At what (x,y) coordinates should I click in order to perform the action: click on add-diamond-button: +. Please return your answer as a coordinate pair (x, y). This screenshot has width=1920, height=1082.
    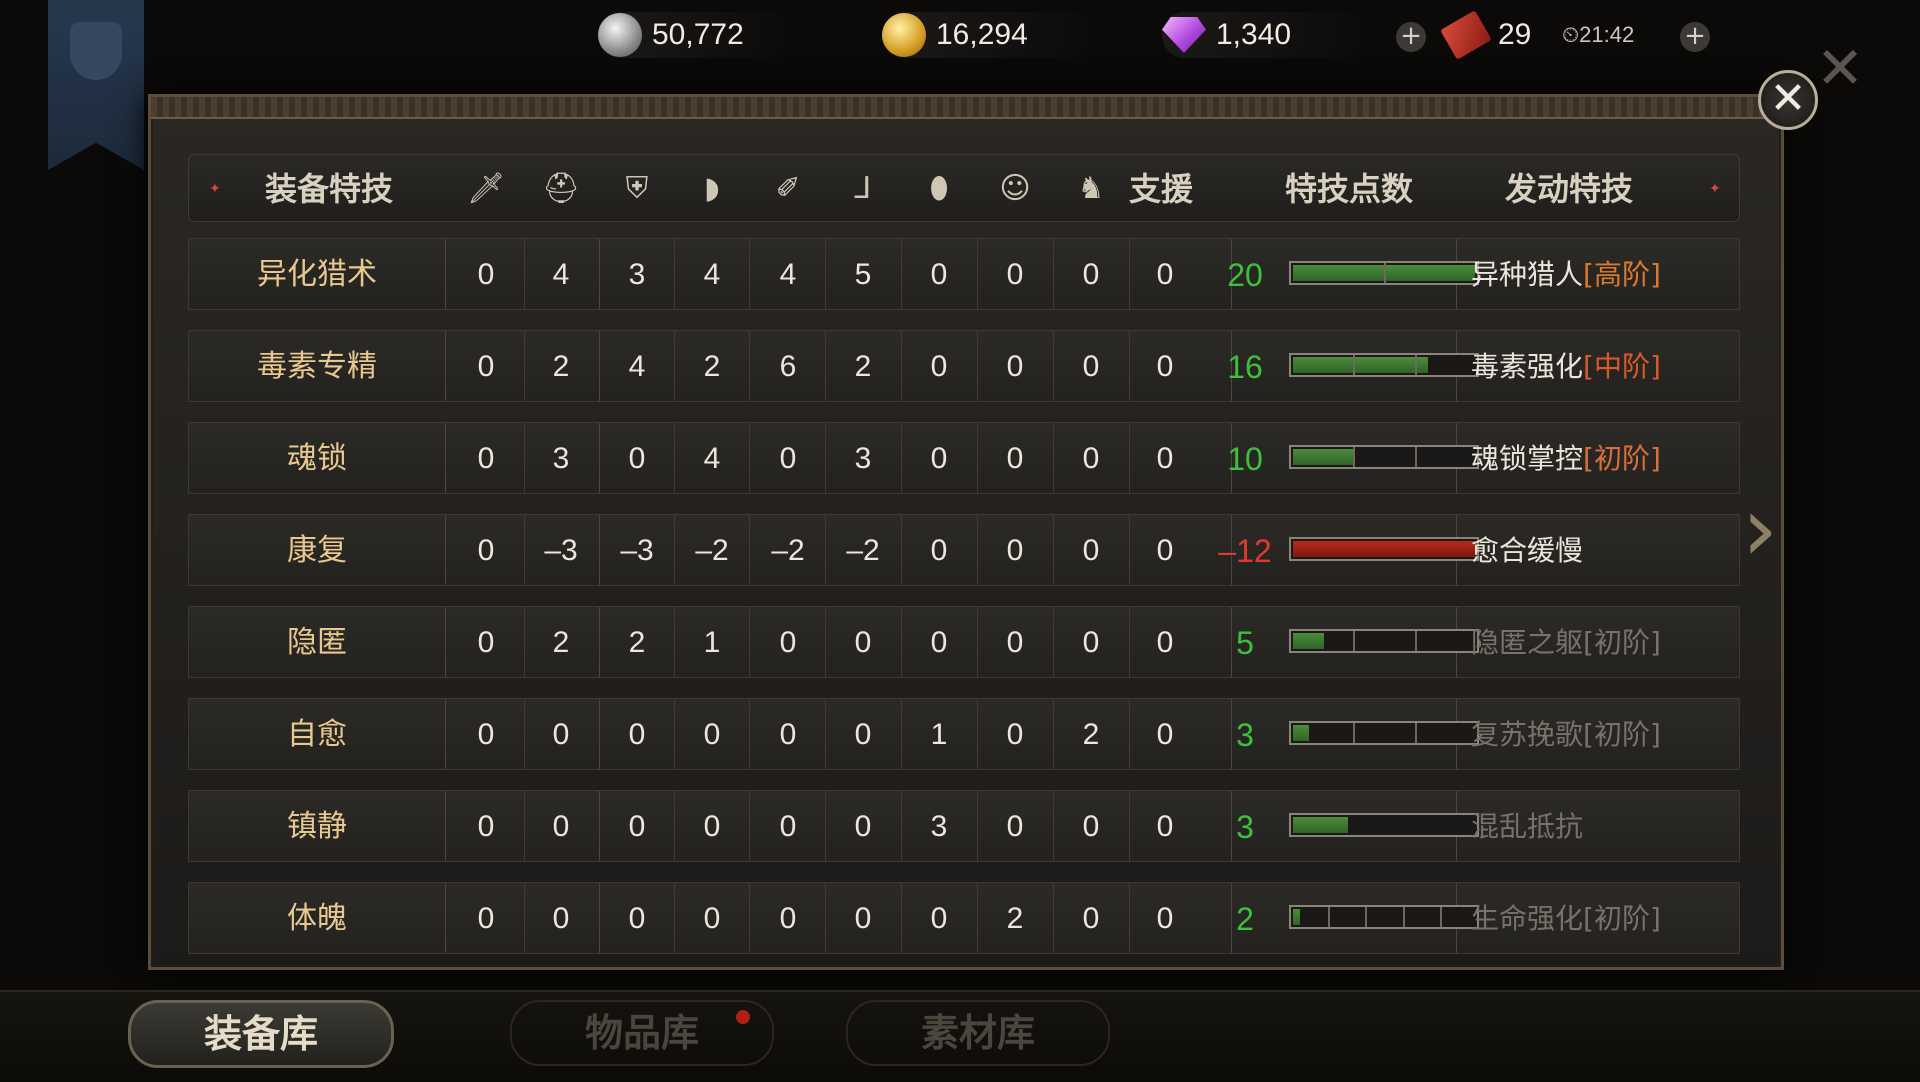
    Looking at the image, I should click on (1411, 37).